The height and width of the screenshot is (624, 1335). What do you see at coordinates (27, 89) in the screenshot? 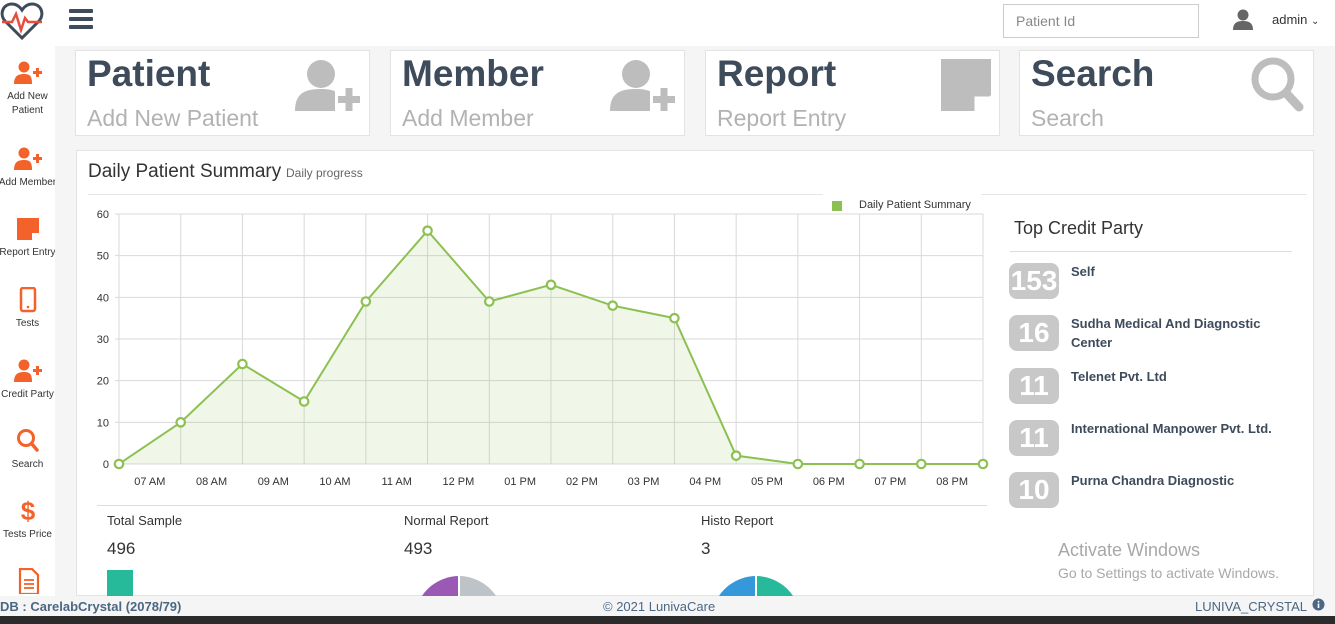
I see `sidebar-item-add-new-patient: Add New Patient` at bounding box center [27, 89].